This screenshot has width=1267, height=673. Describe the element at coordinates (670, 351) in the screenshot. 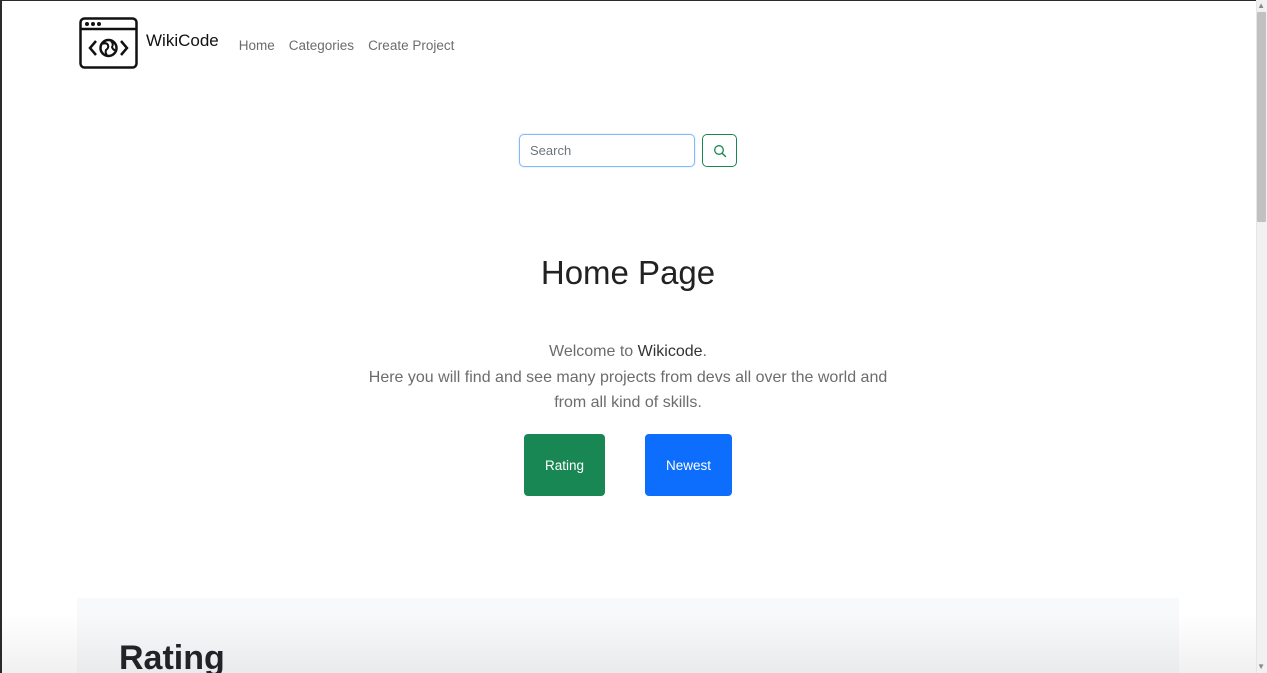

I see `welcome-site-name: Wikicode` at that location.